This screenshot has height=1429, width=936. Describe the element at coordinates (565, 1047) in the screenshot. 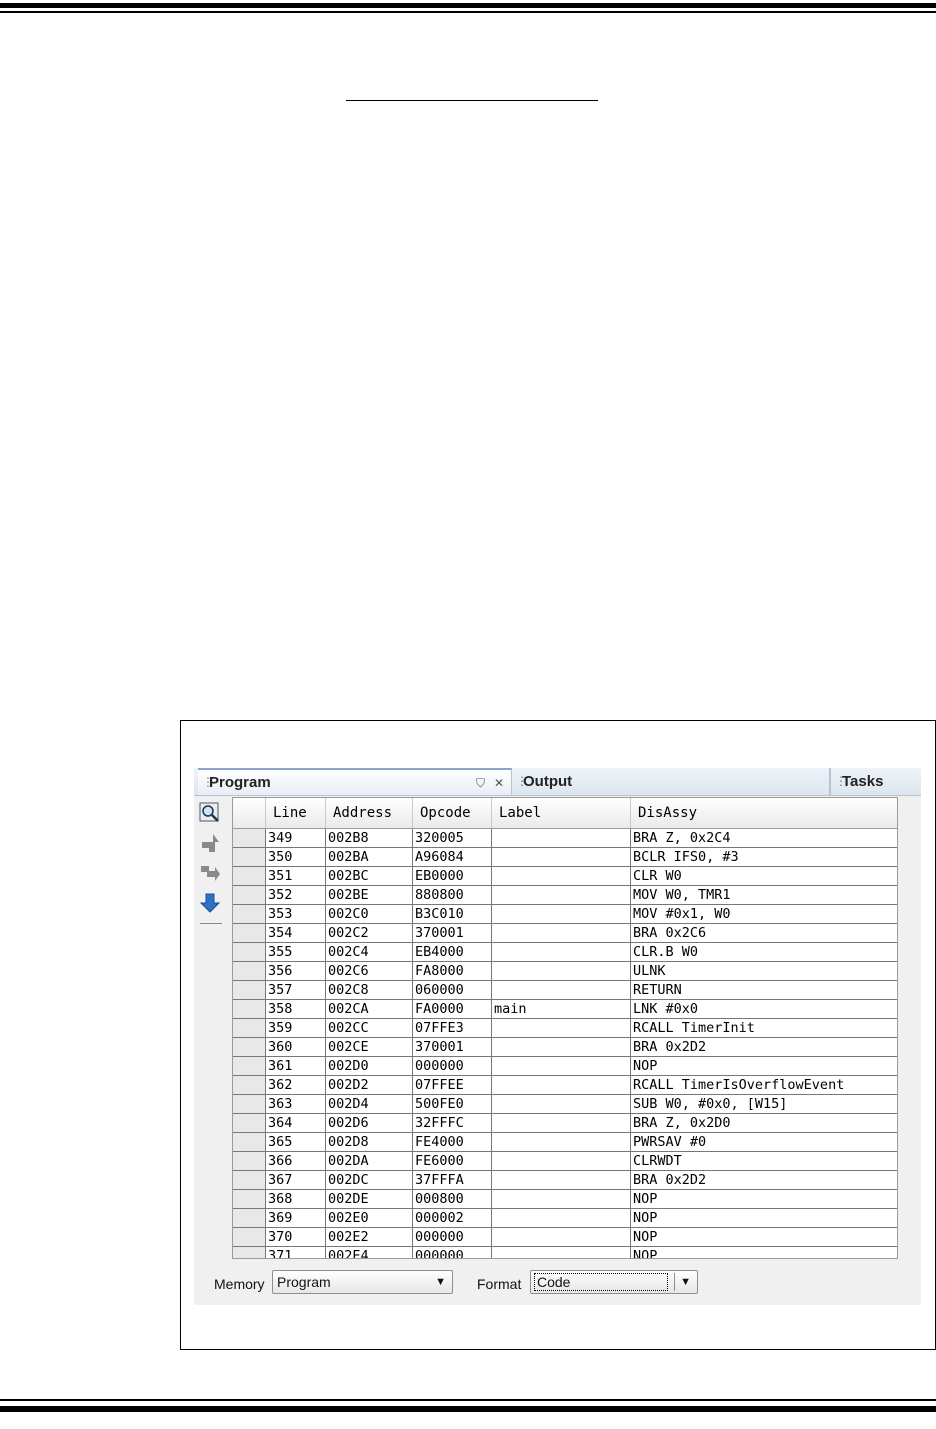

I see `table-row: 360 002CE 370001 BRA 0x2D2` at that location.